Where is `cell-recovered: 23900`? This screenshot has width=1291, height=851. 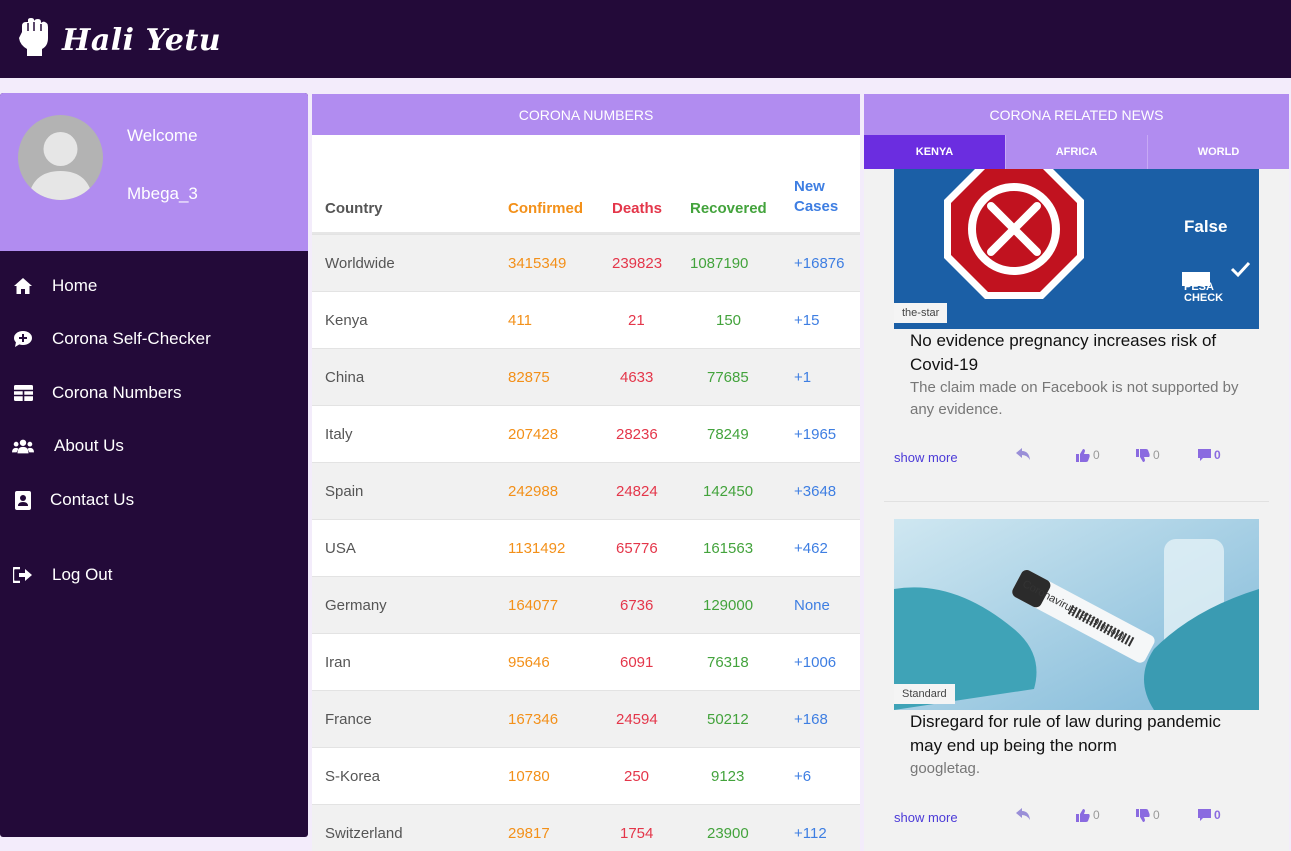
cell-recovered: 23900 is located at coordinates (728, 833).